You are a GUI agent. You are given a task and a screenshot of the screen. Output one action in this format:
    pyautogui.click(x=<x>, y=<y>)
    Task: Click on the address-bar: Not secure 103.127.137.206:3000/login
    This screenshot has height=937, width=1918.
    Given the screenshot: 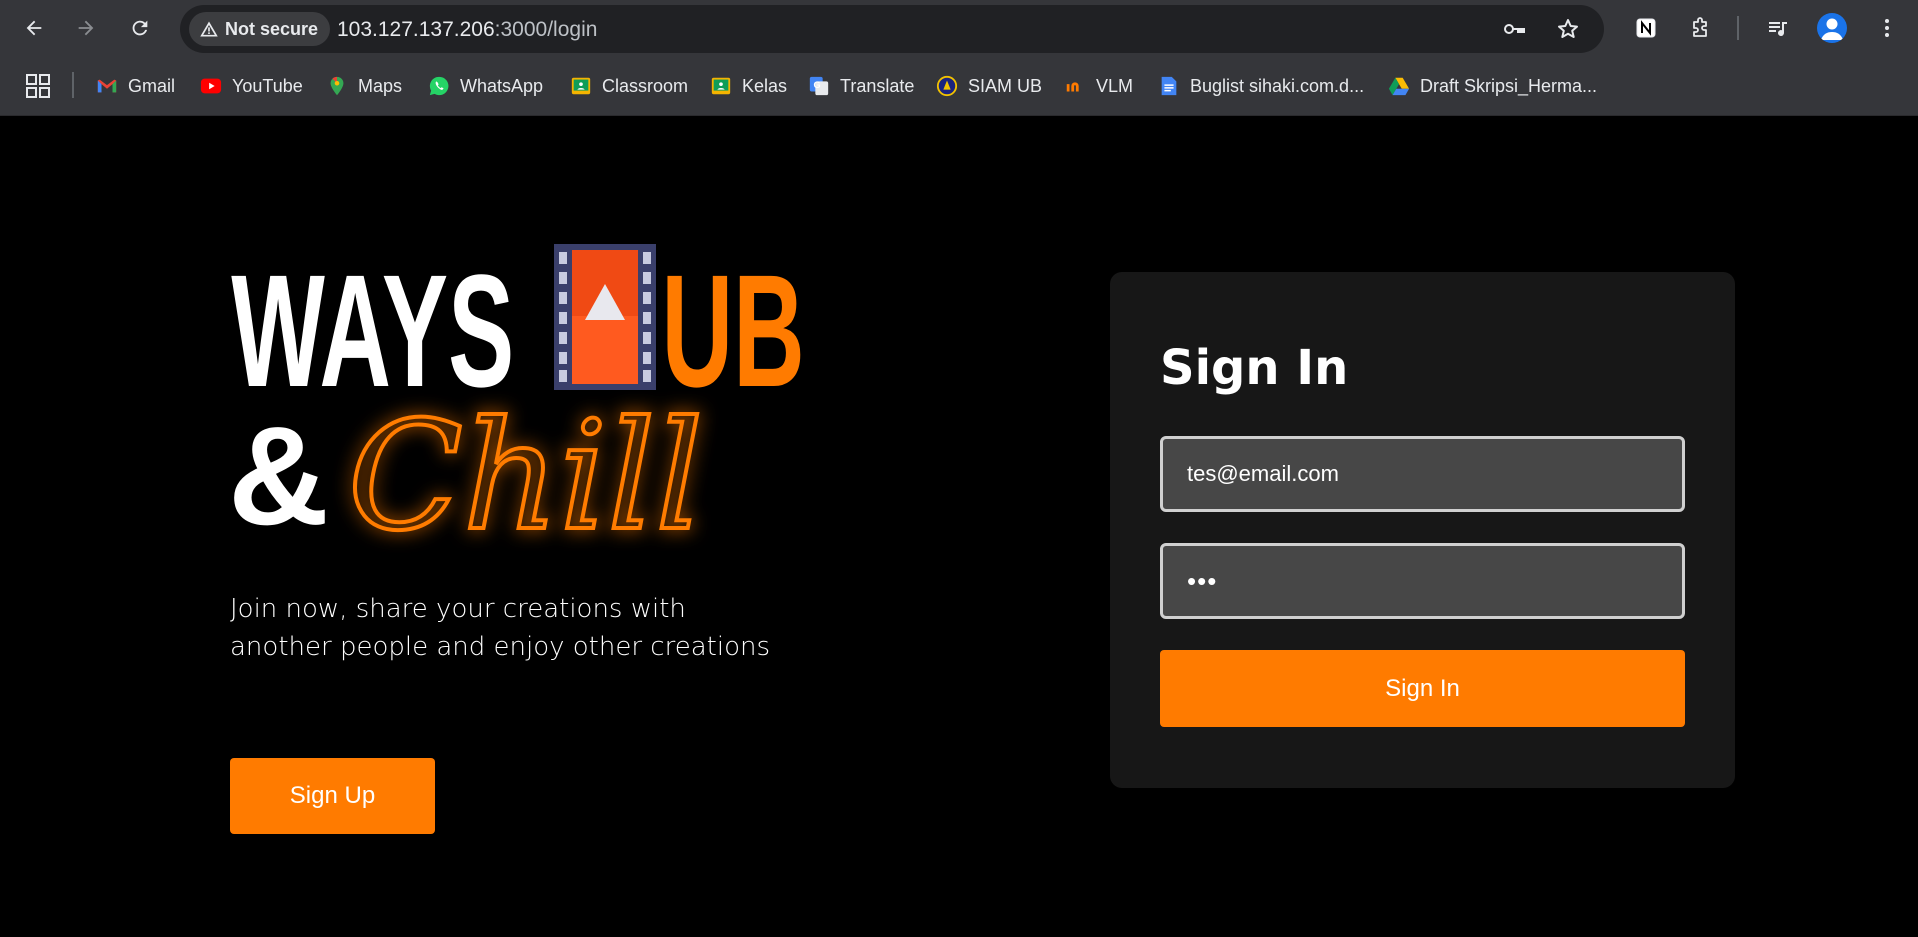 What is the action you would take?
    pyautogui.click(x=892, y=29)
    